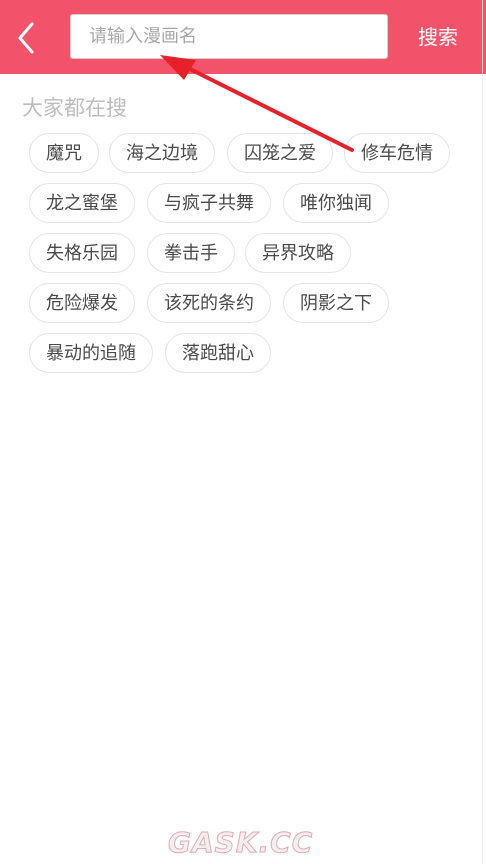  I want to click on hot-tag-item: 危险爆发, so click(82, 303).